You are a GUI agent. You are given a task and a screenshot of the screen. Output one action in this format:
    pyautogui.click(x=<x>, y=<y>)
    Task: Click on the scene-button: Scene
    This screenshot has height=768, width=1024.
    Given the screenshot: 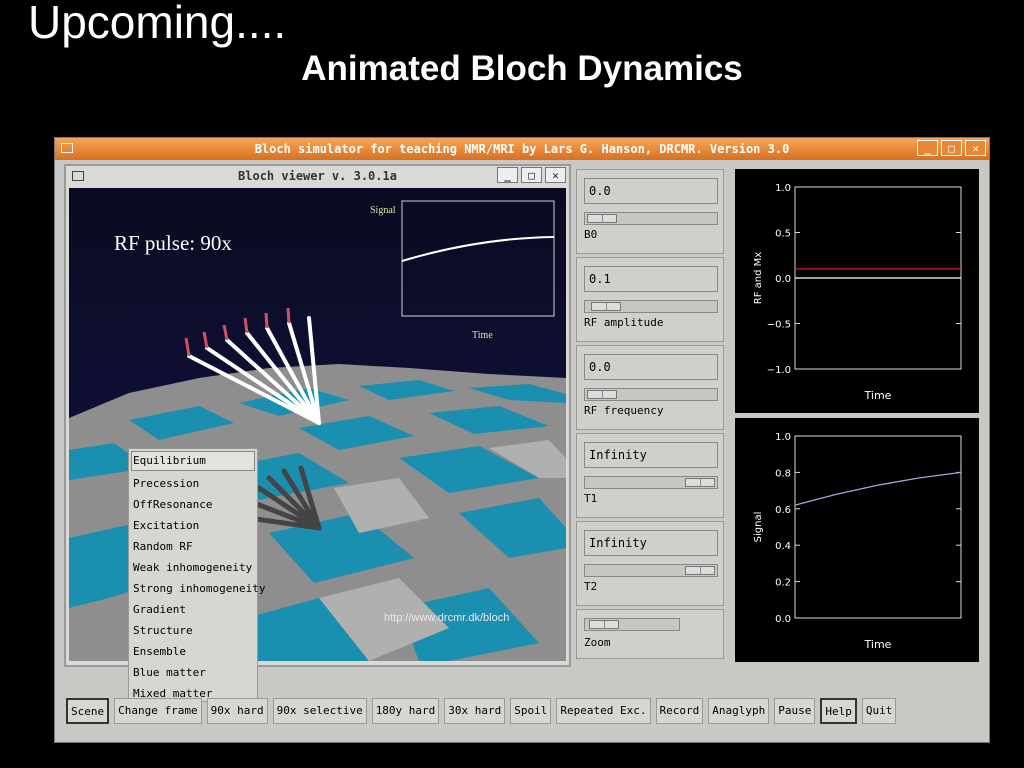 What is the action you would take?
    pyautogui.click(x=88, y=711)
    